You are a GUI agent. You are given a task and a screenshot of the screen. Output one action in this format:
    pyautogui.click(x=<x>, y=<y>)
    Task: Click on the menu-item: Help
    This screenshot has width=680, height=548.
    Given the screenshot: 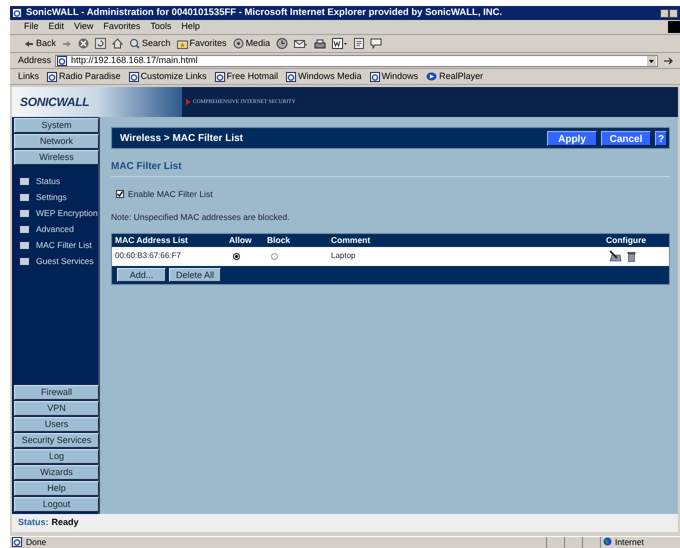 What is the action you would take?
    pyautogui.click(x=190, y=27)
    